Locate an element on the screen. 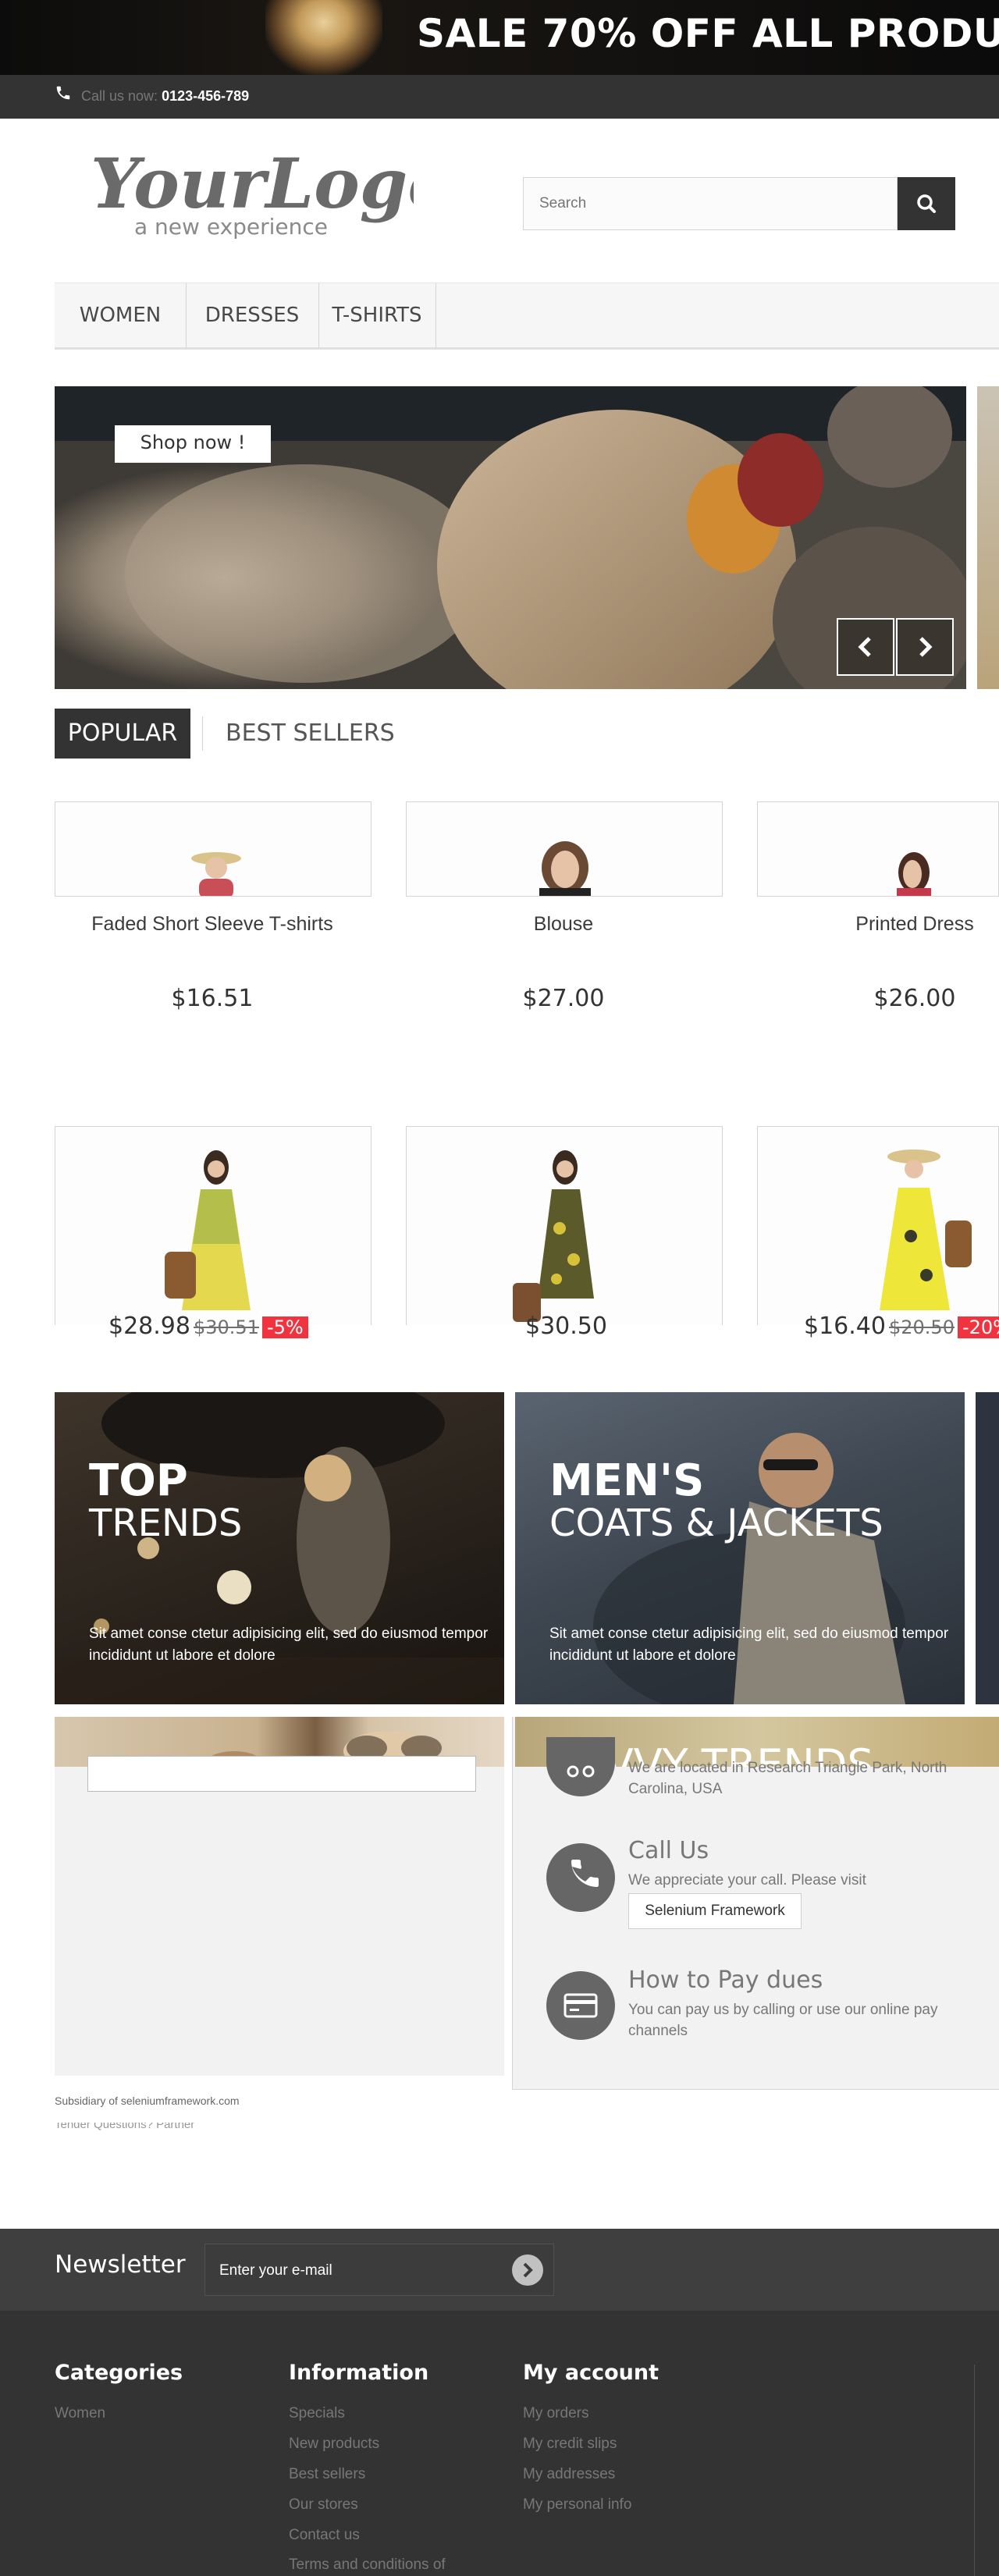 The height and width of the screenshot is (2576, 999). payment-icon is located at coordinates (580, 2006).